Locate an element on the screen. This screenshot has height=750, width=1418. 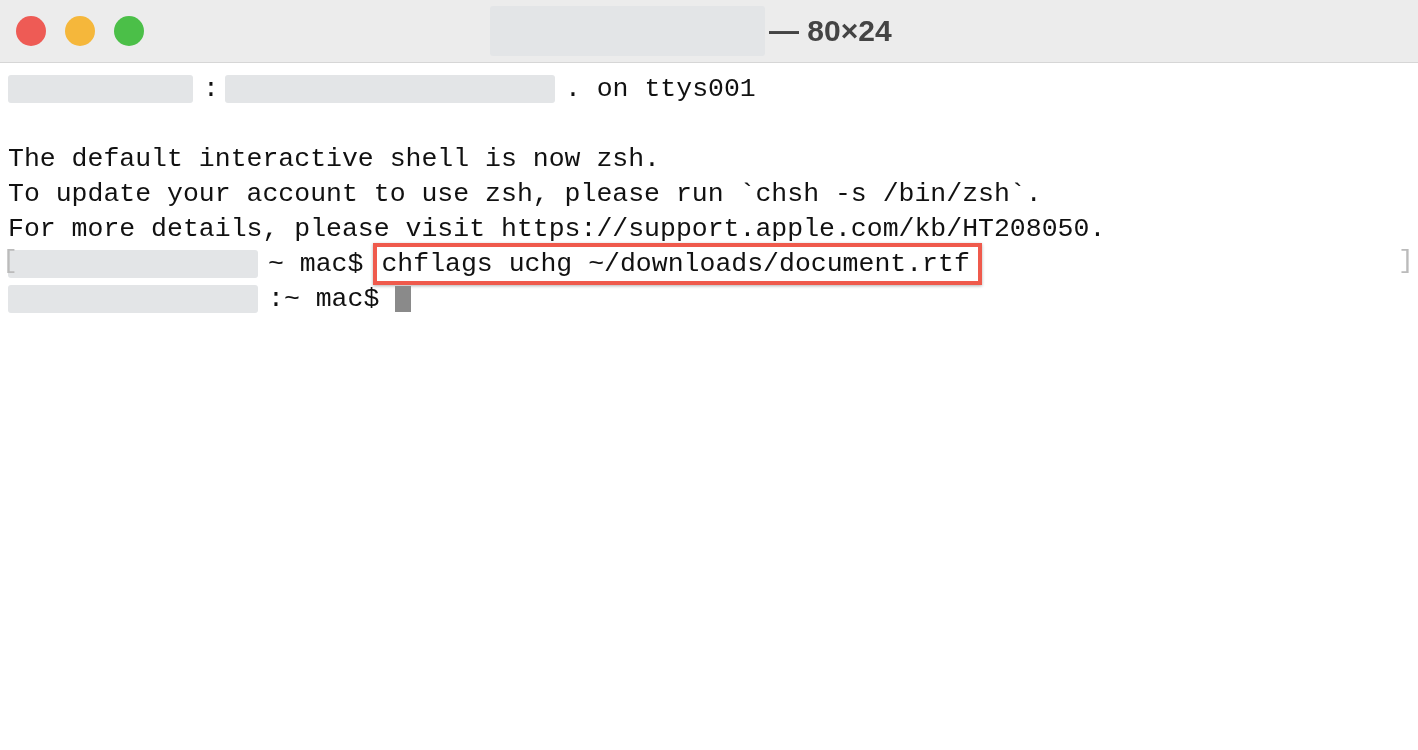
terminal-text: For more details, please visit https://support.apple.com/kb/HT208050. is located at coordinates (557, 228).